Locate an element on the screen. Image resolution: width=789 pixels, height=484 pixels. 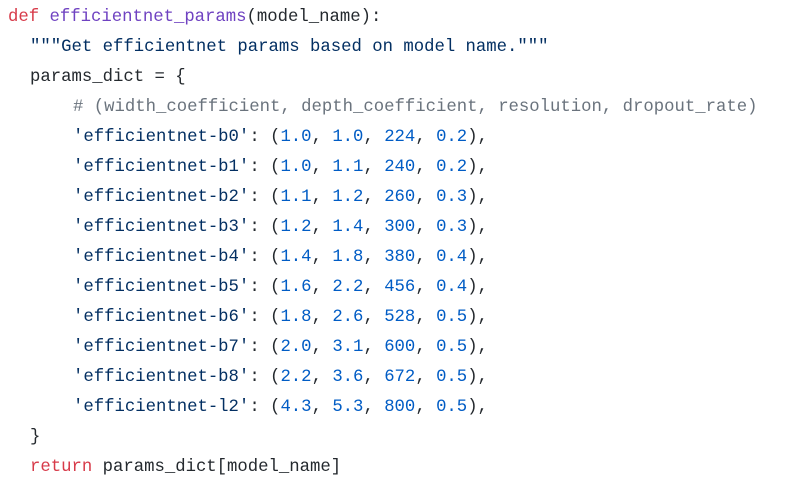
entry-resolution: 800 is located at coordinates (400, 407).